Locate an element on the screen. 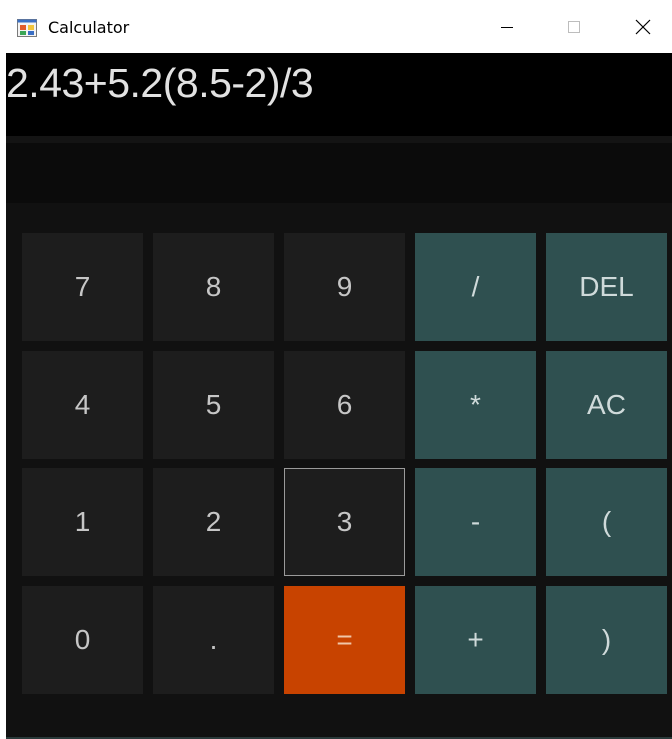 The width and height of the screenshot is (672, 739). key-7: 7 is located at coordinates (82, 287).